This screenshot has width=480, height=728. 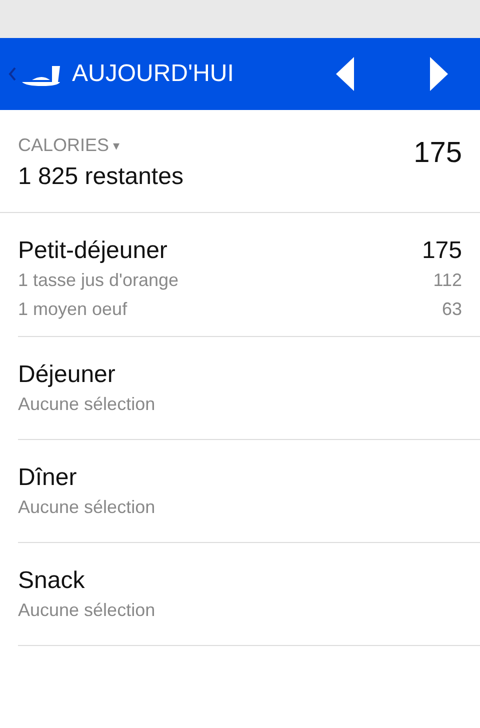 What do you see at coordinates (438, 153) in the screenshot?
I see `calories-total: 175` at bounding box center [438, 153].